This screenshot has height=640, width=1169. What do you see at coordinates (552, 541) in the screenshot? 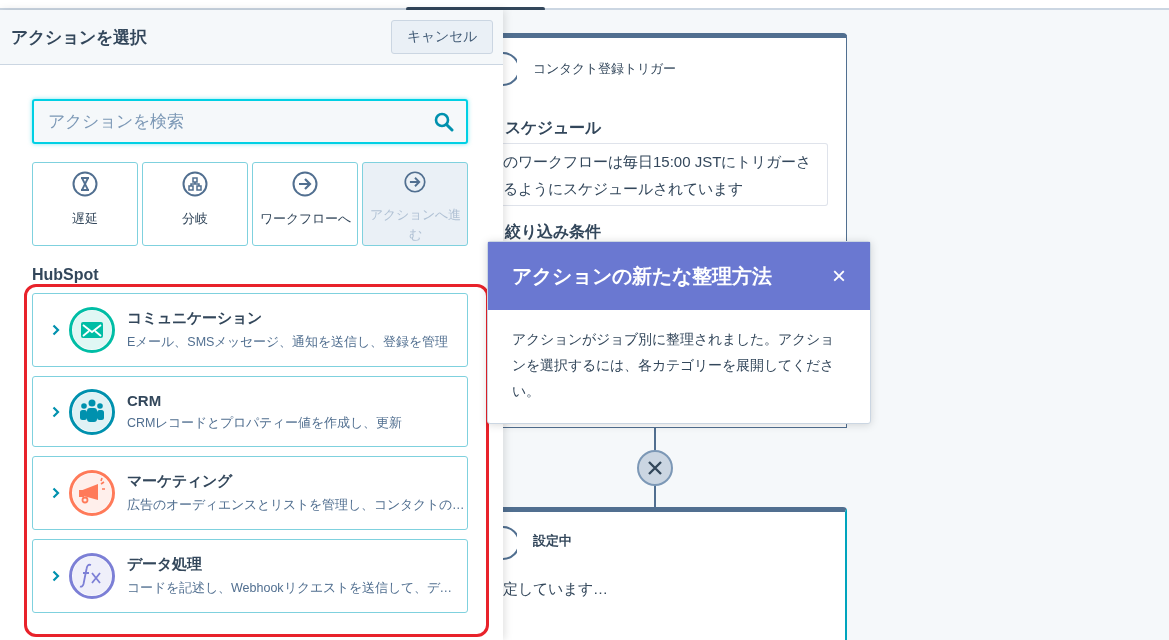
I see `card-title: 設定中` at bounding box center [552, 541].